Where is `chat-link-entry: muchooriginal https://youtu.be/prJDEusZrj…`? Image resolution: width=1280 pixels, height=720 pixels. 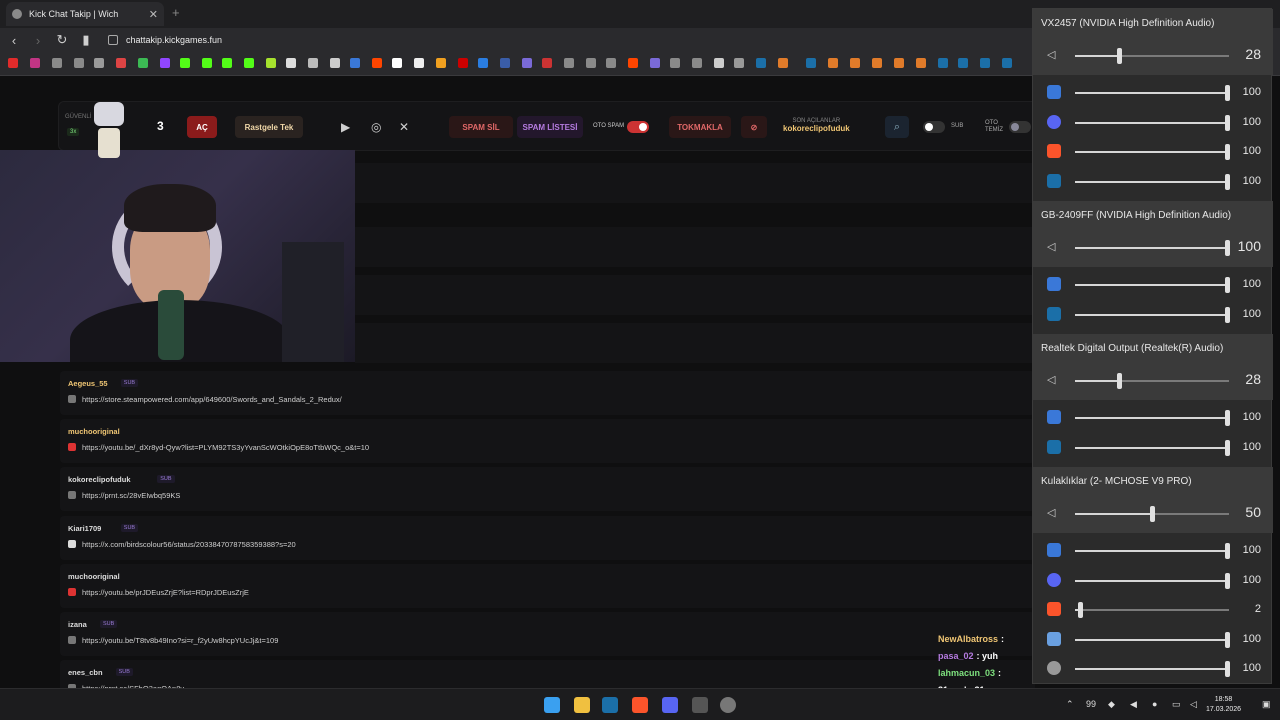
chat-link-entry: muchooriginal https://youtu.be/prJDEusZrj… is located at coordinates (547, 586).